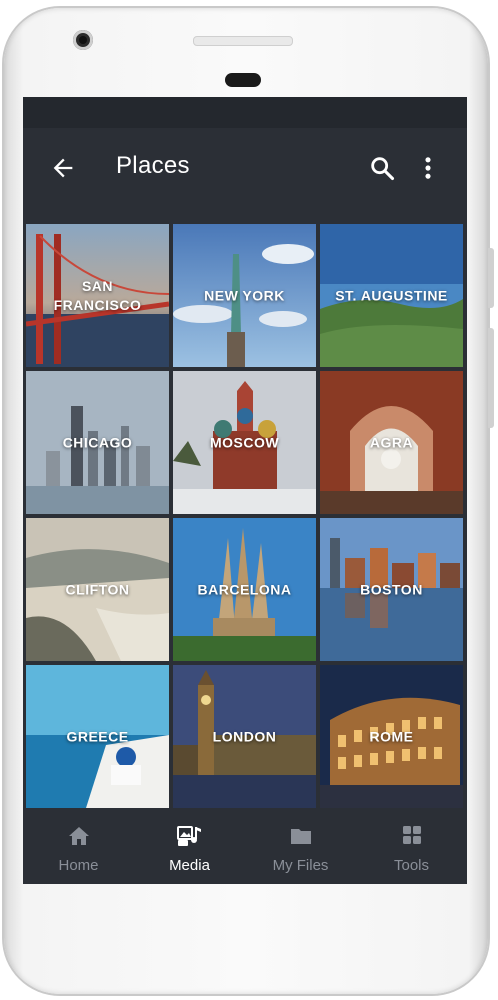 Image resolution: width=498 pixels, height=1000 pixels. I want to click on place-tile-barcelona: BARCELONA, so click(244, 589).